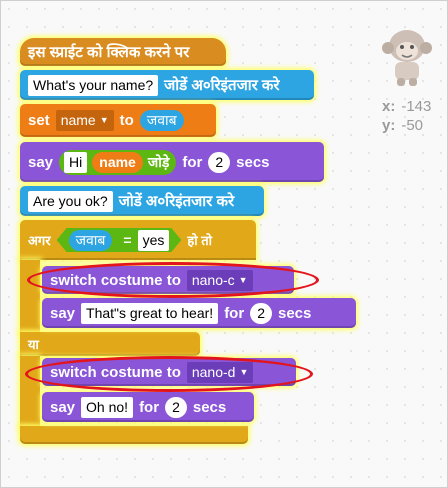  Describe the element at coordinates (412, 125) in the screenshot. I see `y-value: -50` at that location.